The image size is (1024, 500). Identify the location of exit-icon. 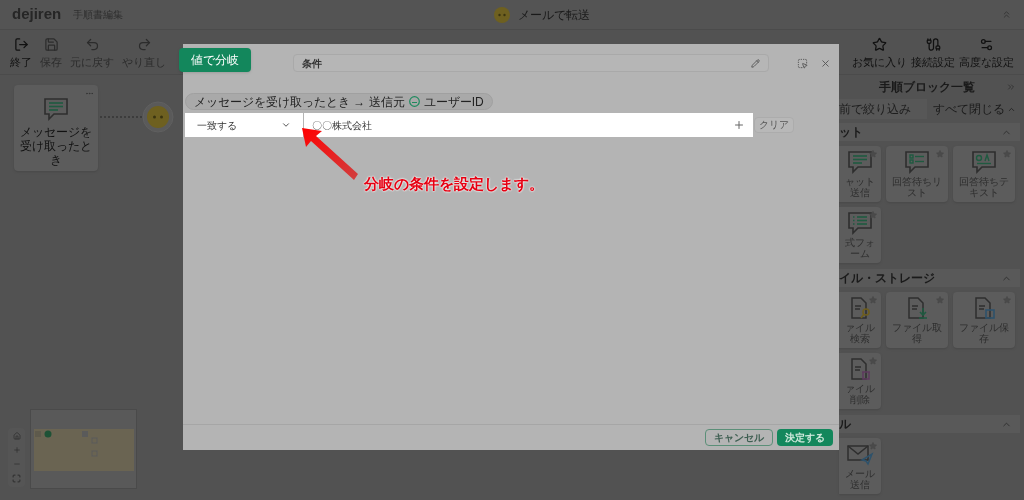
(21, 44).